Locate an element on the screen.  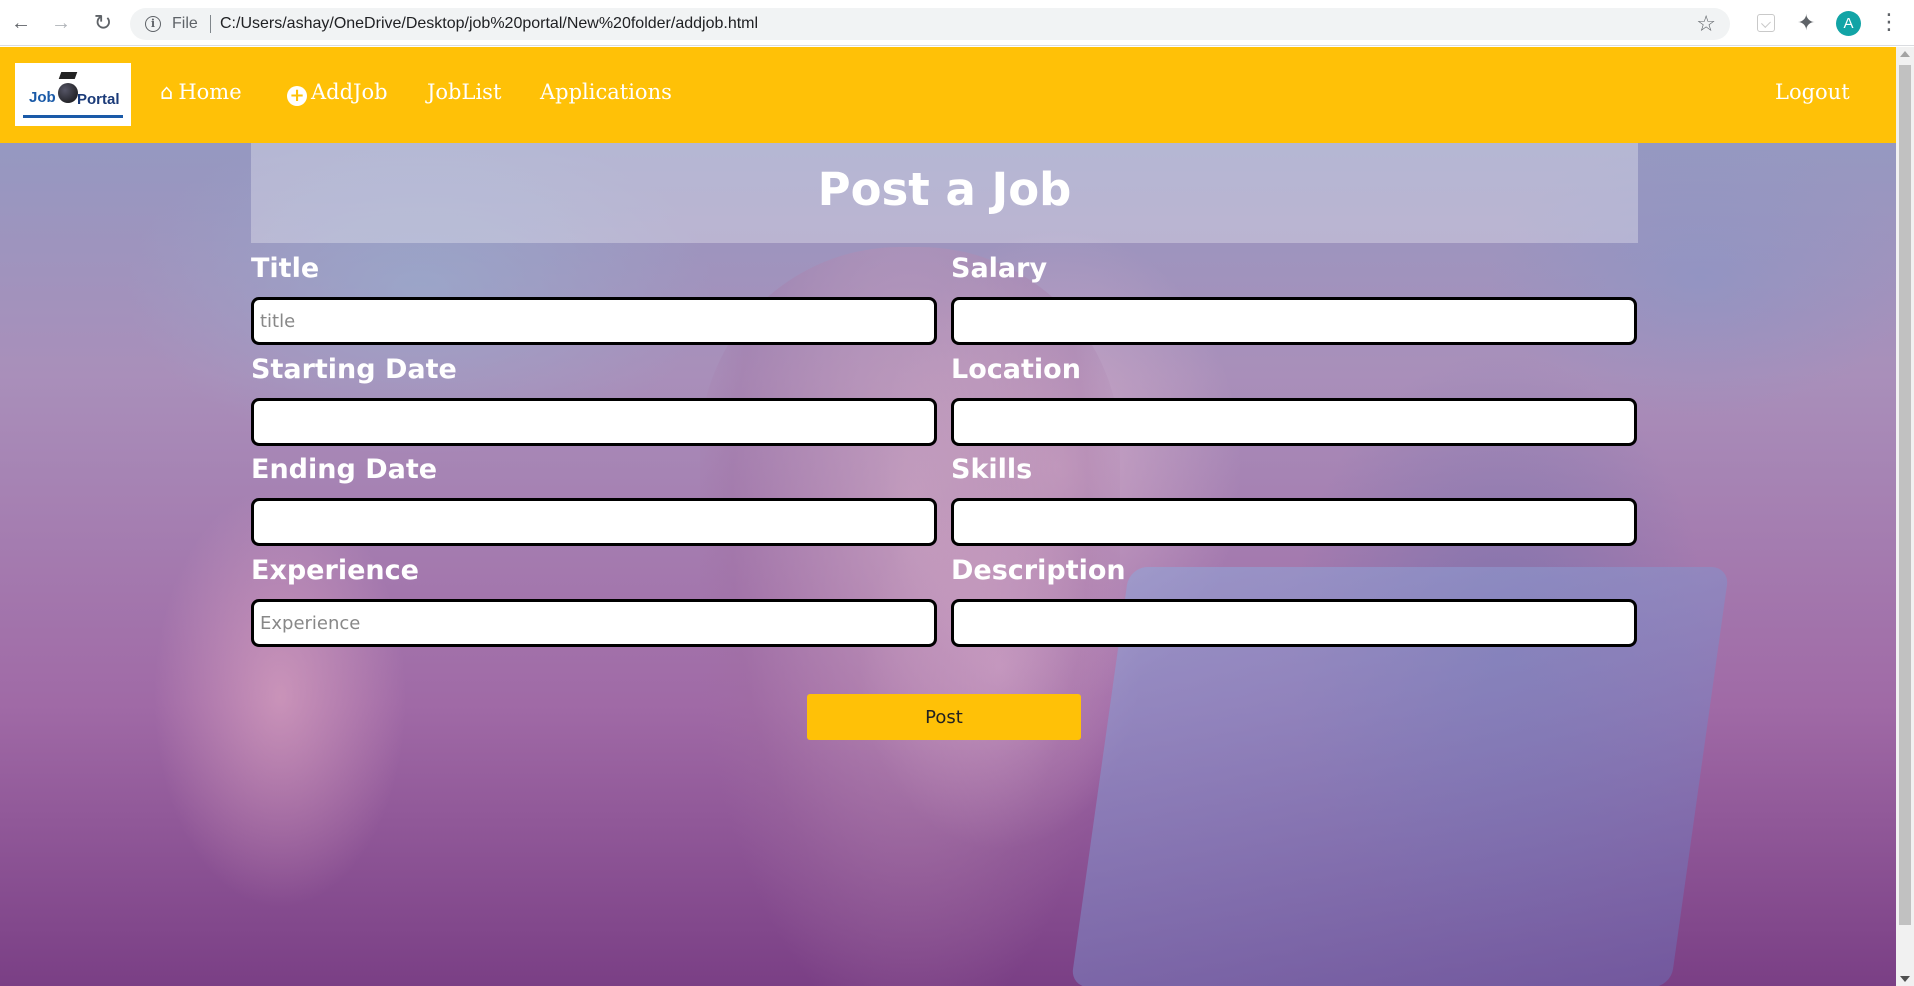
plus-circle-icon: + is located at coordinates (297, 96).